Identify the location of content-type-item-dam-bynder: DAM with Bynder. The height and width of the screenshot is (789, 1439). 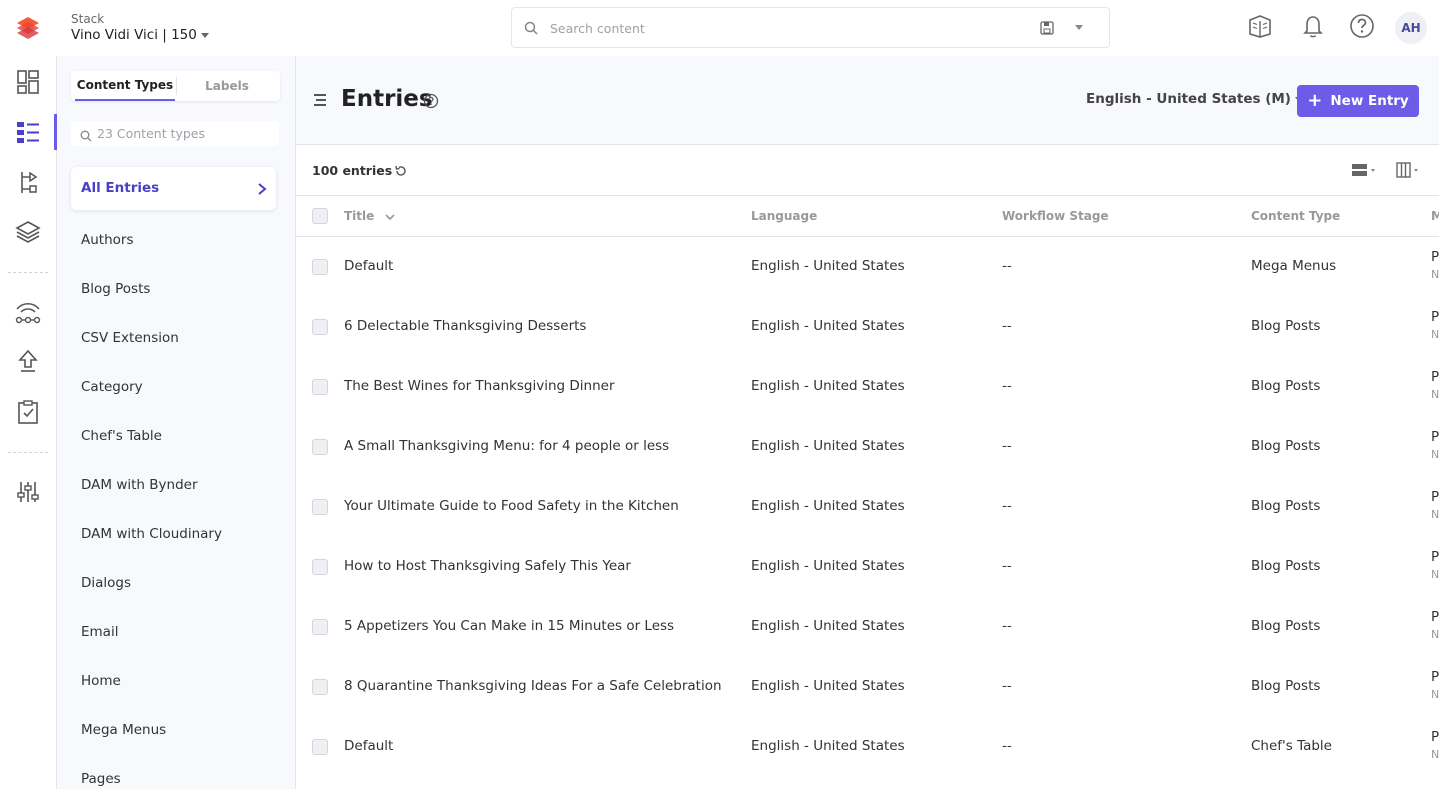
(139, 485).